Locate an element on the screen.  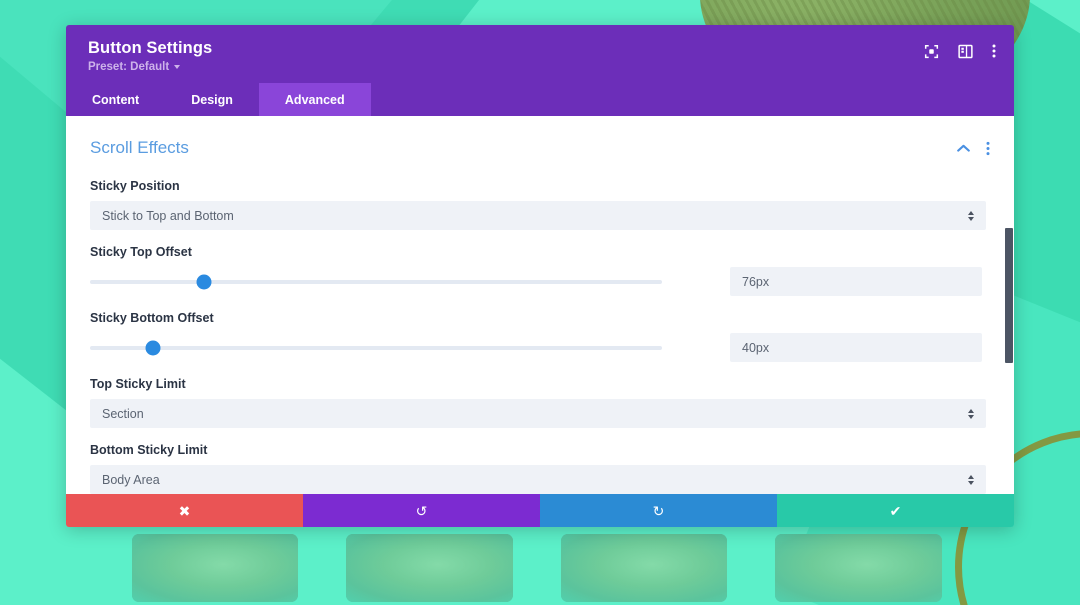
save-button: ✔ is located at coordinates (895, 511).